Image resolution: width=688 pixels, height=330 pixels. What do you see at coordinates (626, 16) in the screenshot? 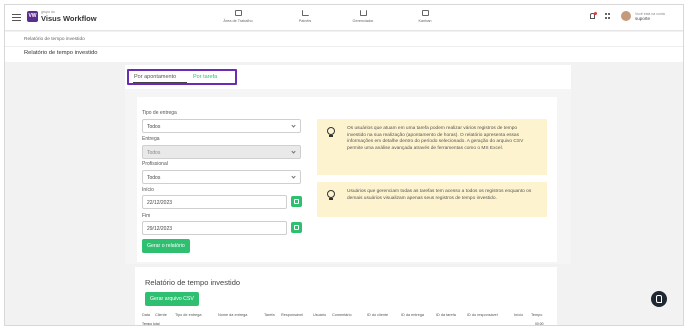
I see `avatar` at bounding box center [626, 16].